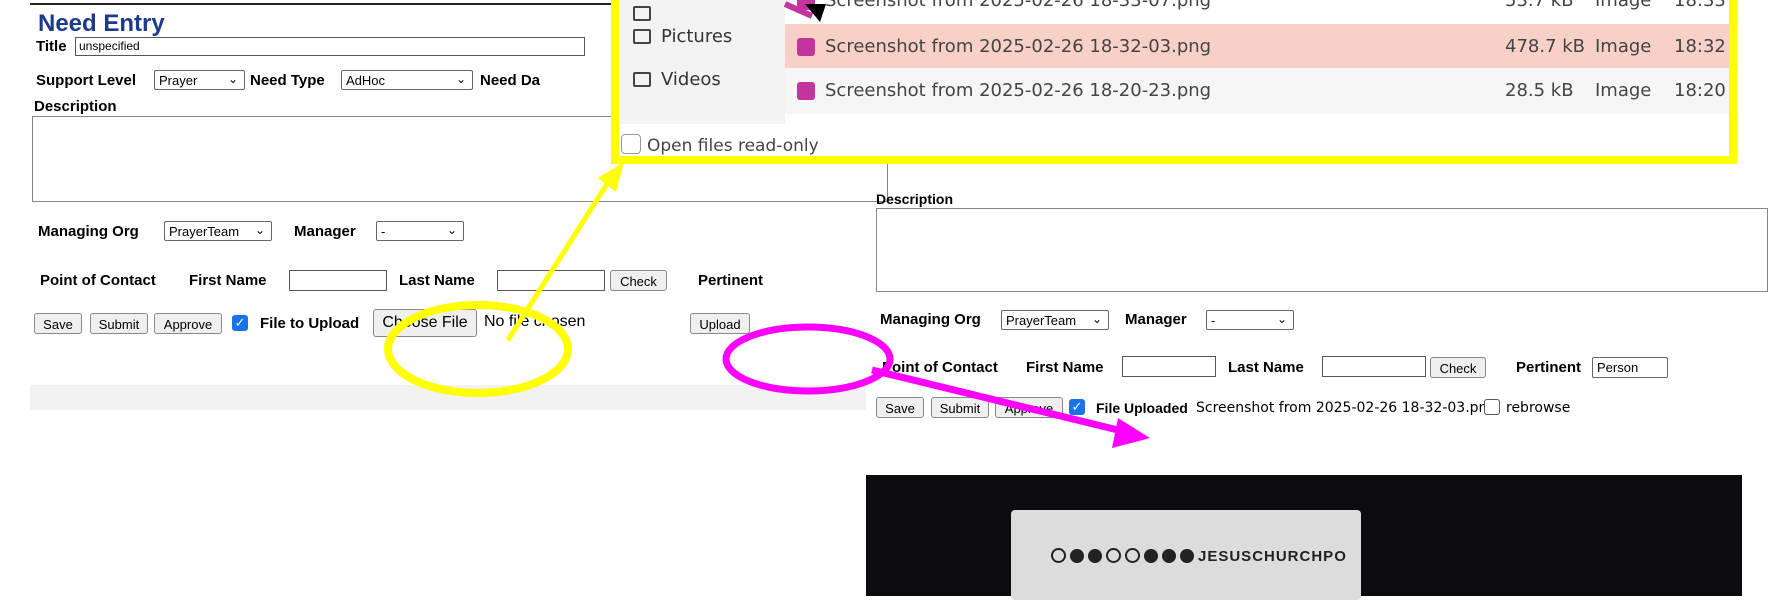 This screenshot has height=600, width=1768. Describe the element at coordinates (808, 359) in the screenshot. I see `magenta-ellipse` at that location.